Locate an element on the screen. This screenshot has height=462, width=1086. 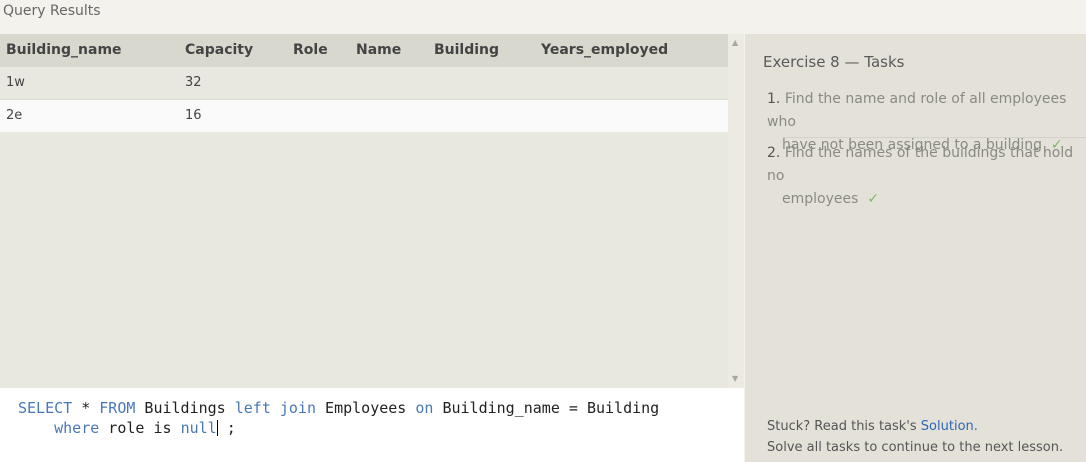
sql-text: Buildings is located at coordinates (185, 408).